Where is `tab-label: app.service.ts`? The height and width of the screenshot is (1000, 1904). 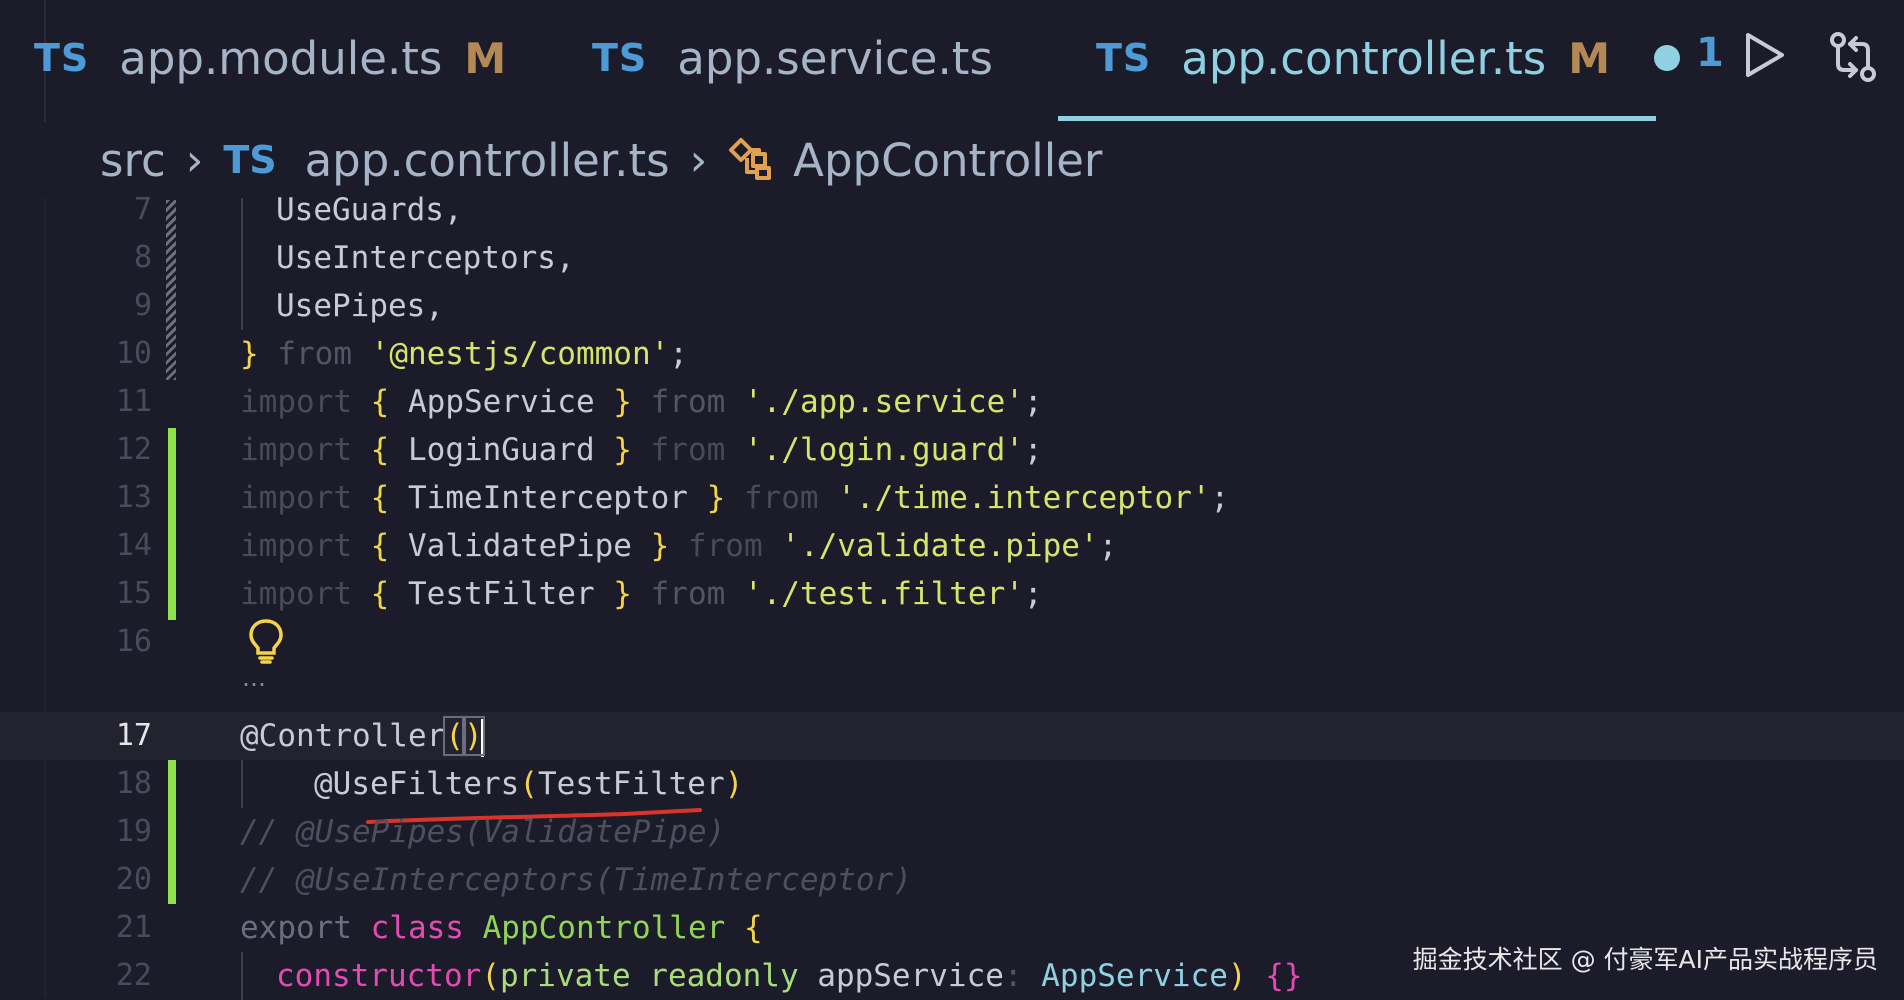 tab-label: app.service.ts is located at coordinates (835, 58).